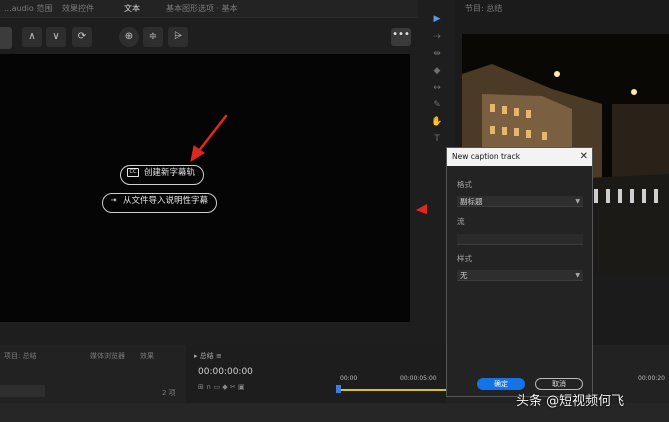 Image resolution: width=669 pixels, height=422 pixels. I want to click on track-select-icon: ⇢, so click(437, 37).